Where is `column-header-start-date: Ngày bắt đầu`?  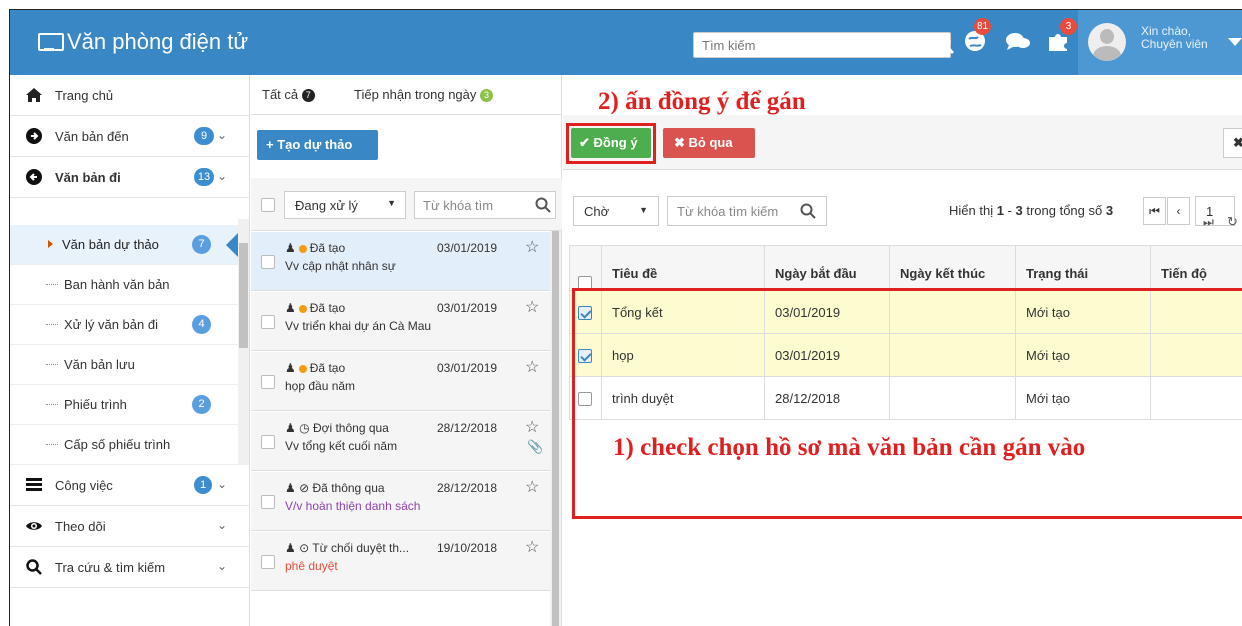 column-header-start-date: Ngày bắt đầu is located at coordinates (827, 268).